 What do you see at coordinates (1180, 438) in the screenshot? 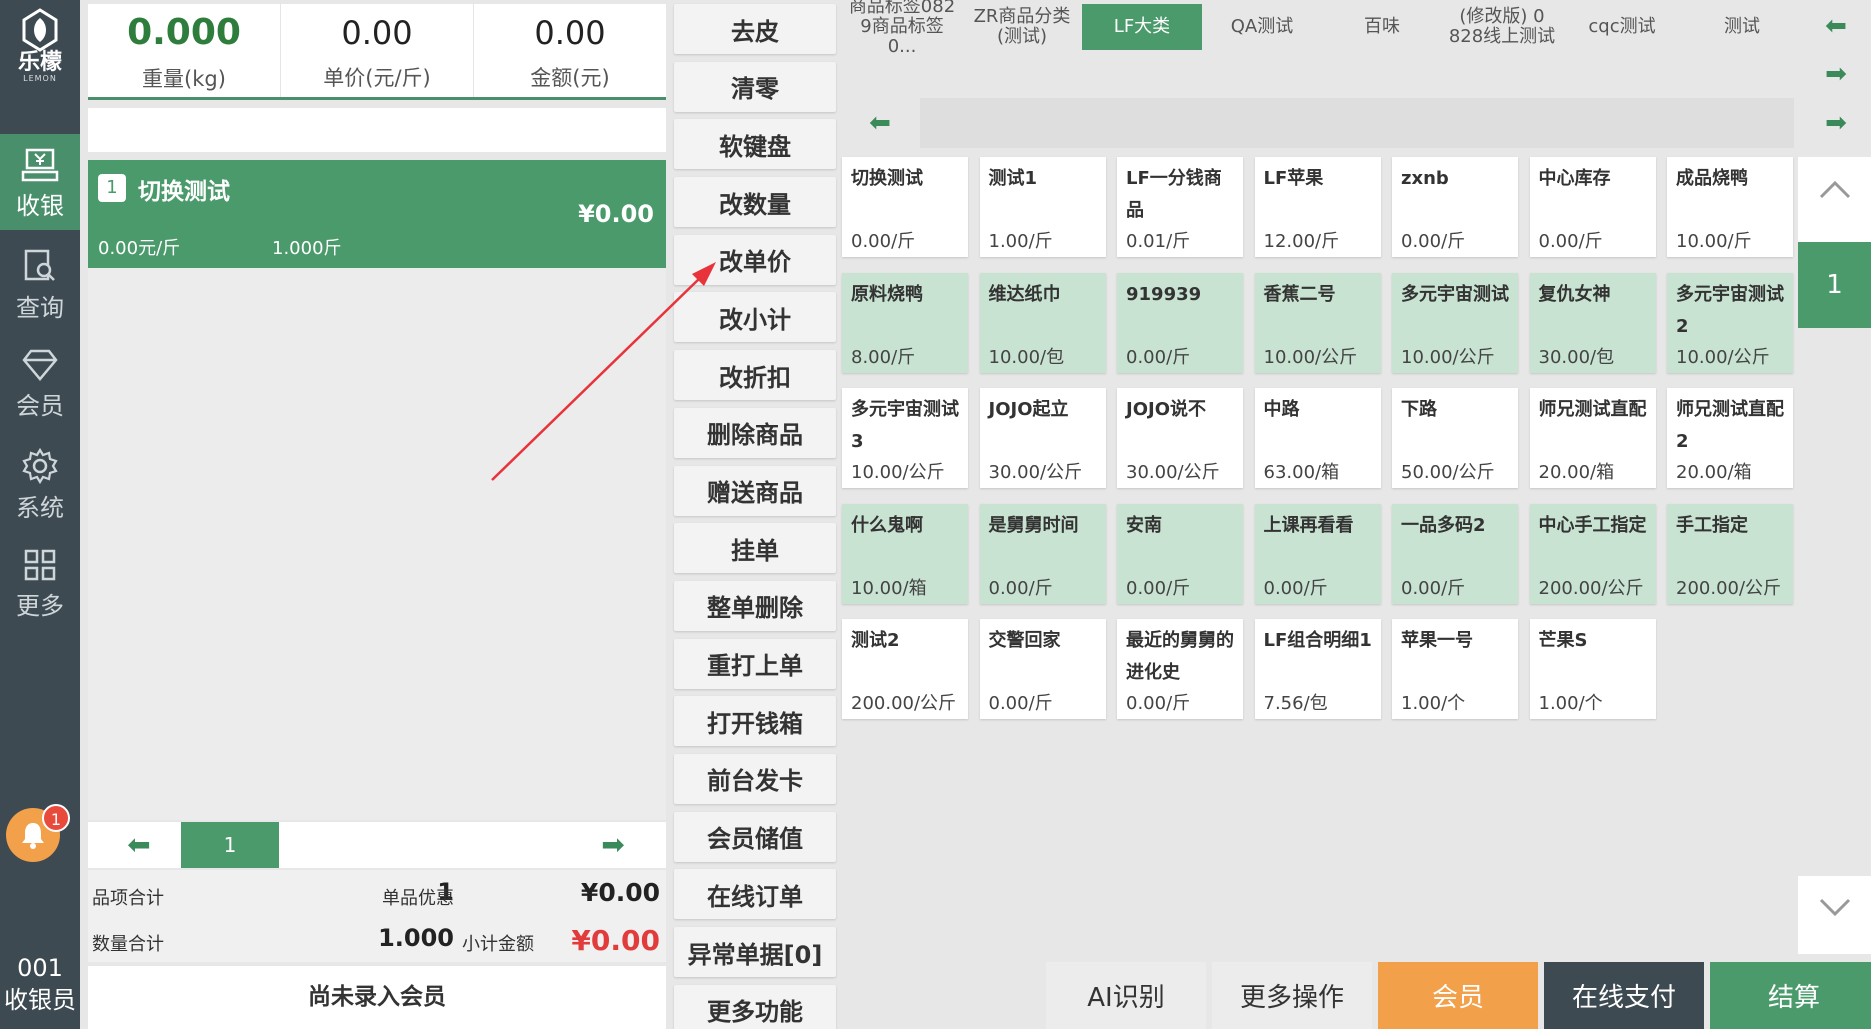
I see `product-tile: JOJO说不 30.00/公斤` at bounding box center [1180, 438].